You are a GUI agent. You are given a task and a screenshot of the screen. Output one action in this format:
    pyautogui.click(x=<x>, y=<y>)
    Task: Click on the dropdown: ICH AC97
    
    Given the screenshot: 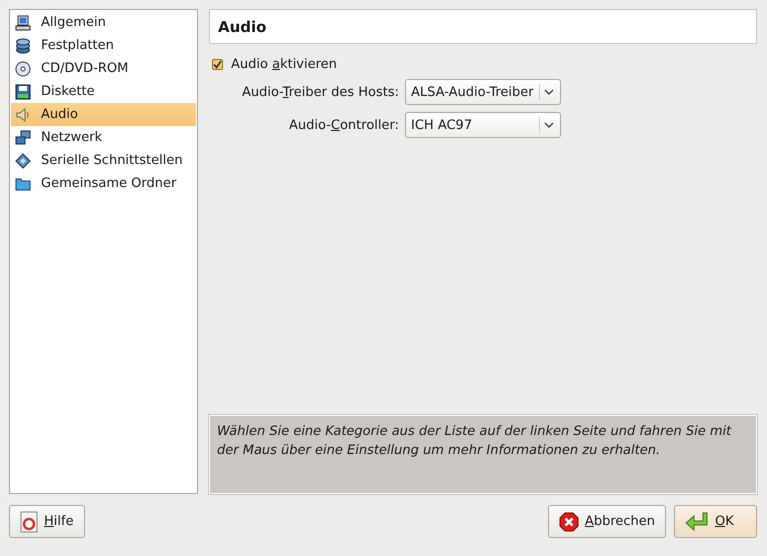 What is the action you would take?
    pyautogui.click(x=483, y=125)
    